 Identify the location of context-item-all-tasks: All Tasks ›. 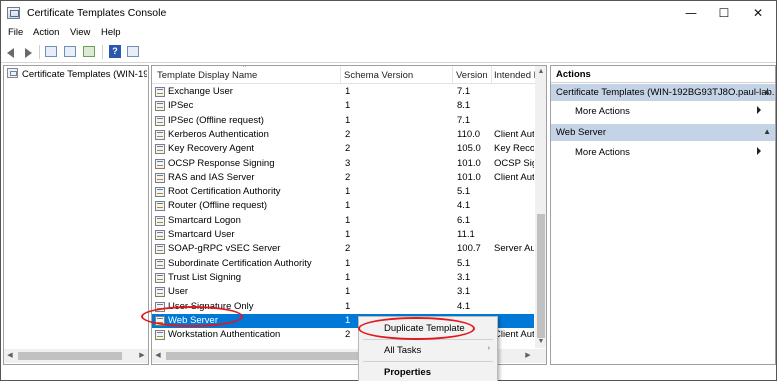
(428, 350).